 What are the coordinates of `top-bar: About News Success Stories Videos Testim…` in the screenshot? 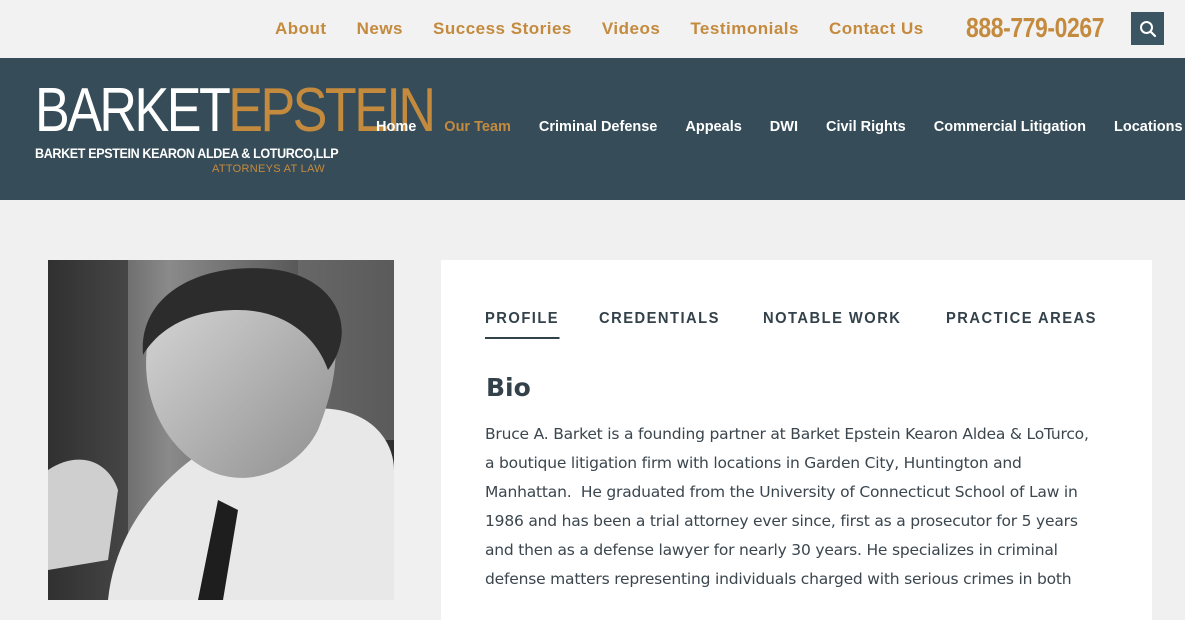 It's located at (592, 29).